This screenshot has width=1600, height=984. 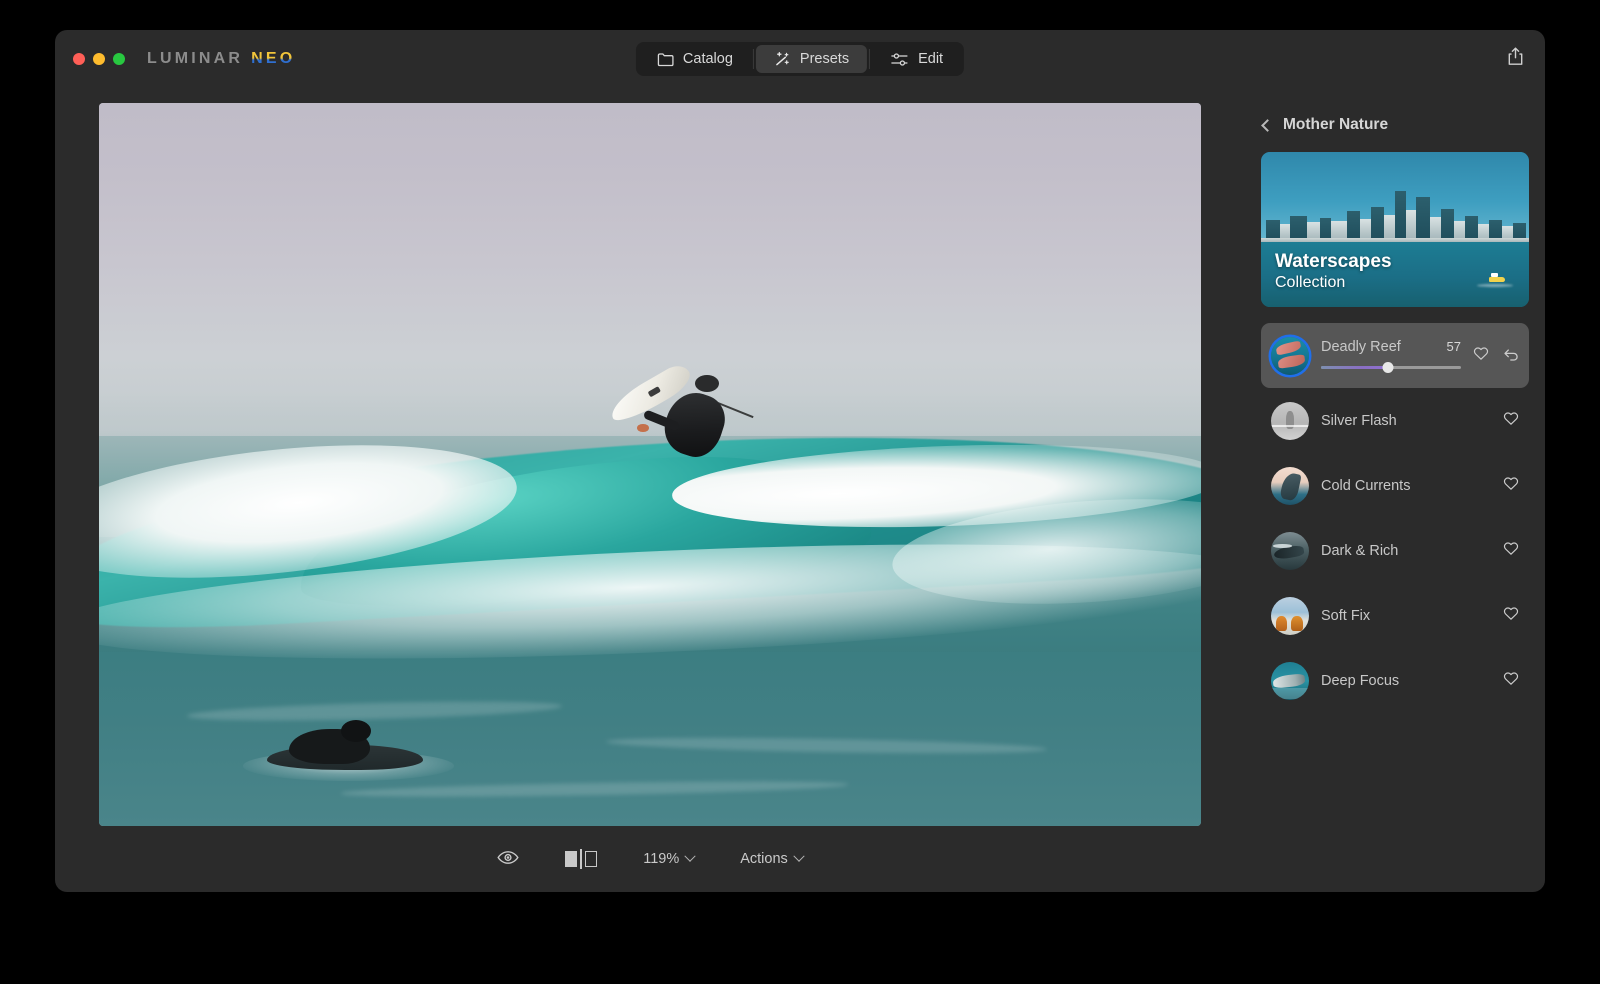 I want to click on banner-caption: Waterscapes Collection, so click(x=1333, y=271).